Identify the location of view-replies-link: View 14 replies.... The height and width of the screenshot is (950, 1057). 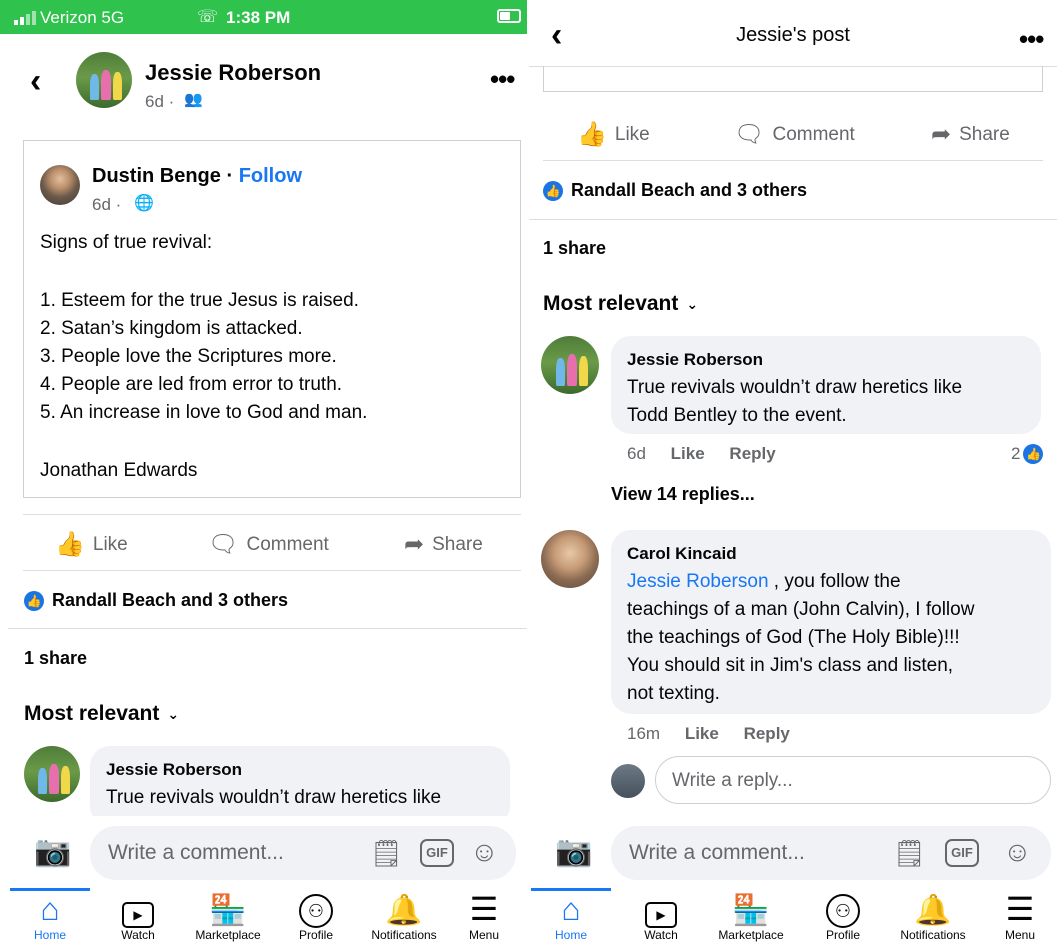
(683, 494).